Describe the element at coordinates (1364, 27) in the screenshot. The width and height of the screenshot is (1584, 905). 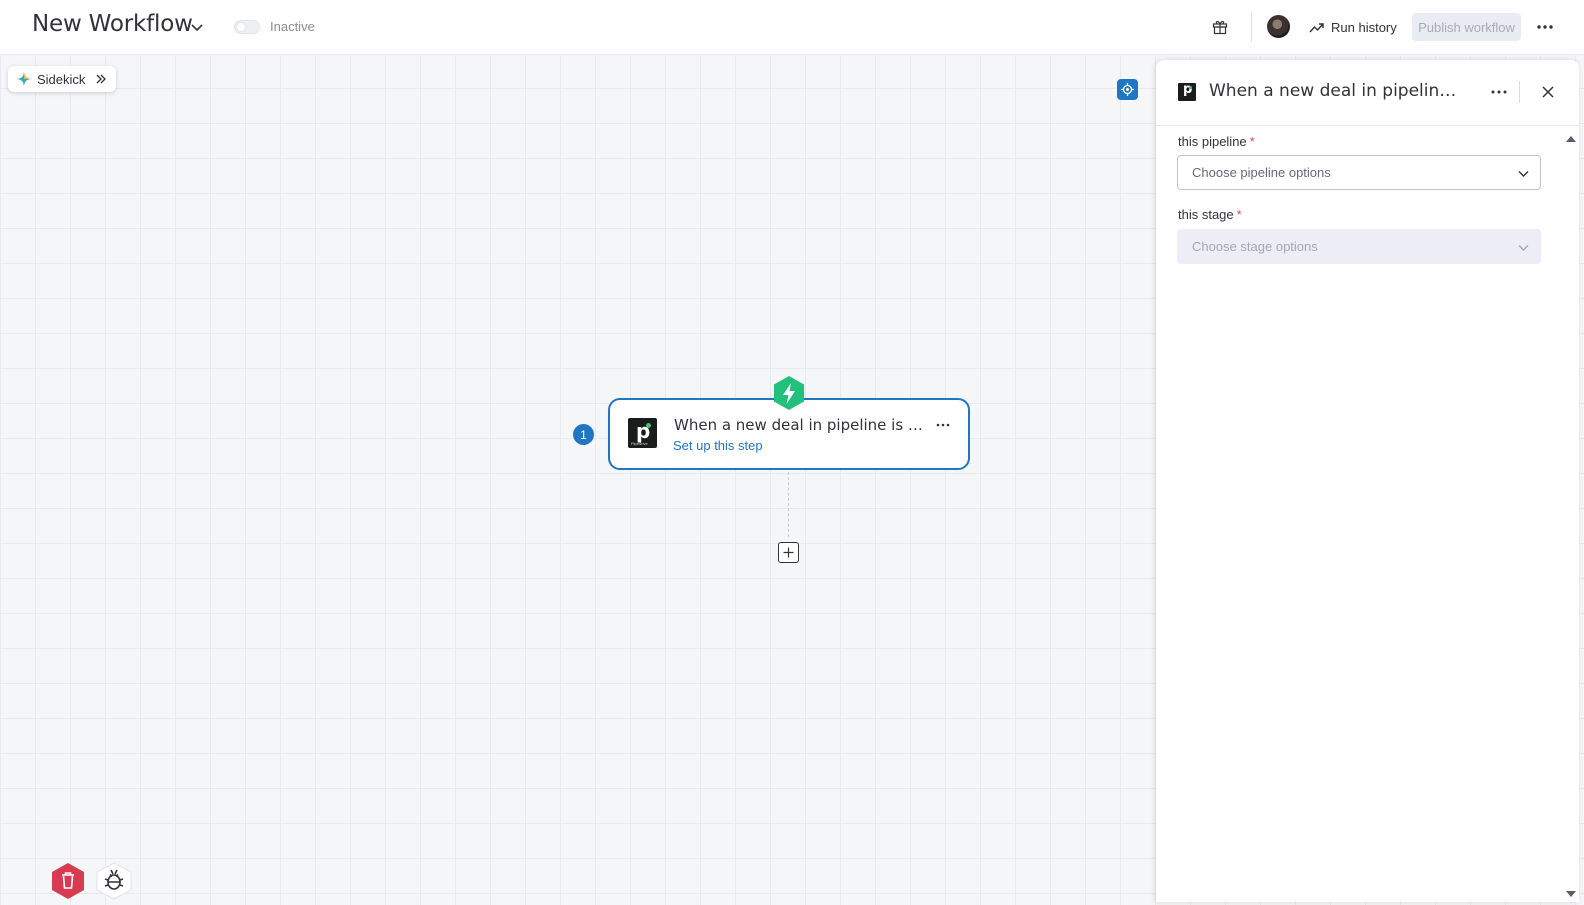
I see `run-history-label: Run history` at that location.